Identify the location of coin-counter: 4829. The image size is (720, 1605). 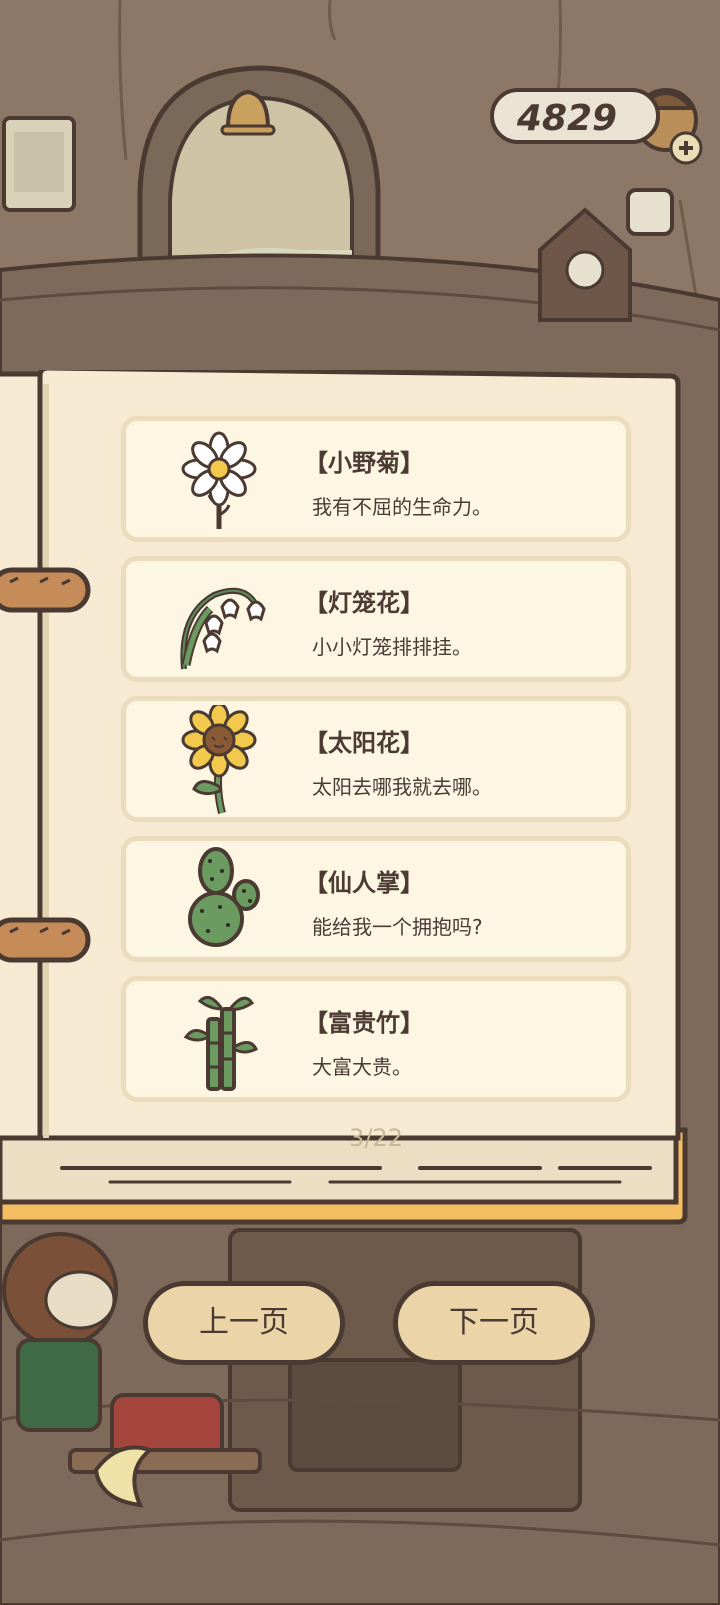
(575, 116).